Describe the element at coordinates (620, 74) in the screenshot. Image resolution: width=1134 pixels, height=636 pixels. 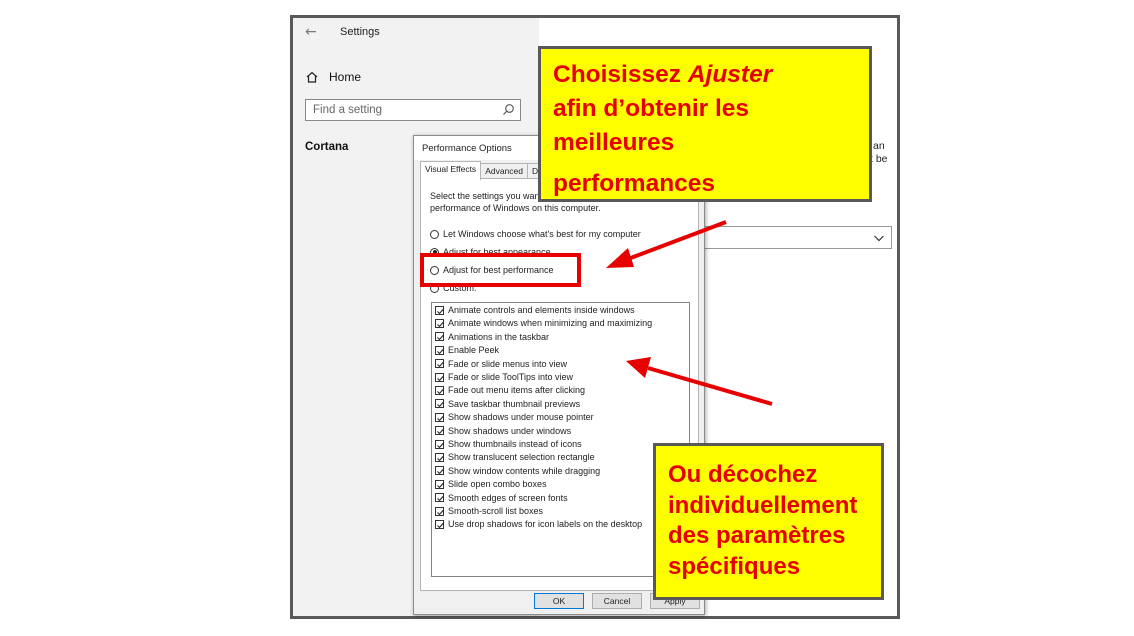
I see `callout-text: Choisissez` at that location.